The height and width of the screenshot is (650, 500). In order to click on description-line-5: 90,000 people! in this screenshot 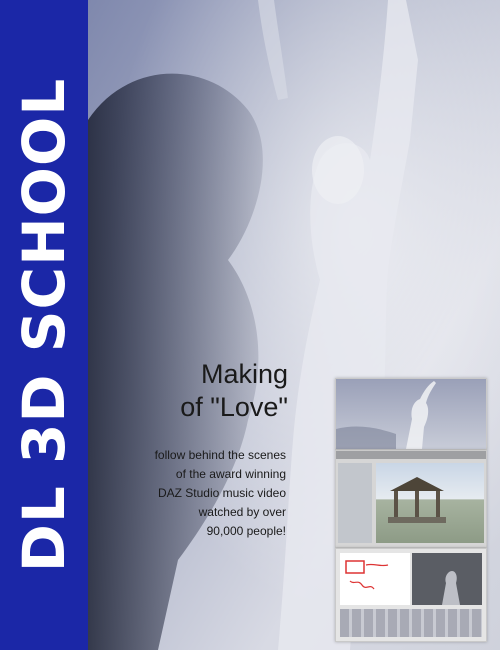, I will do `click(246, 531)`.